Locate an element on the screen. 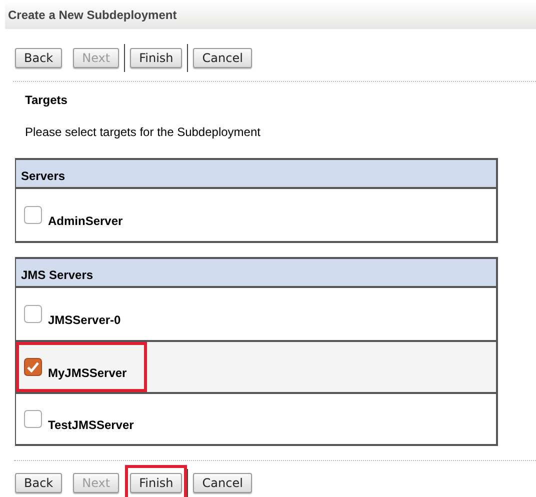  section-title: Targets is located at coordinates (46, 100).